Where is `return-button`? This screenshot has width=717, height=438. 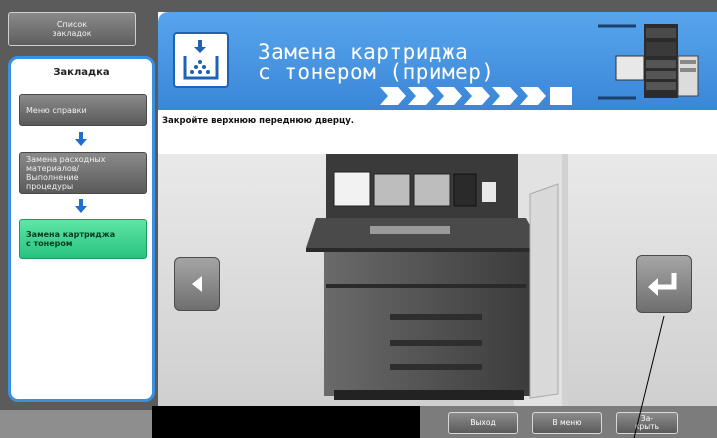
return-button is located at coordinates (664, 284).